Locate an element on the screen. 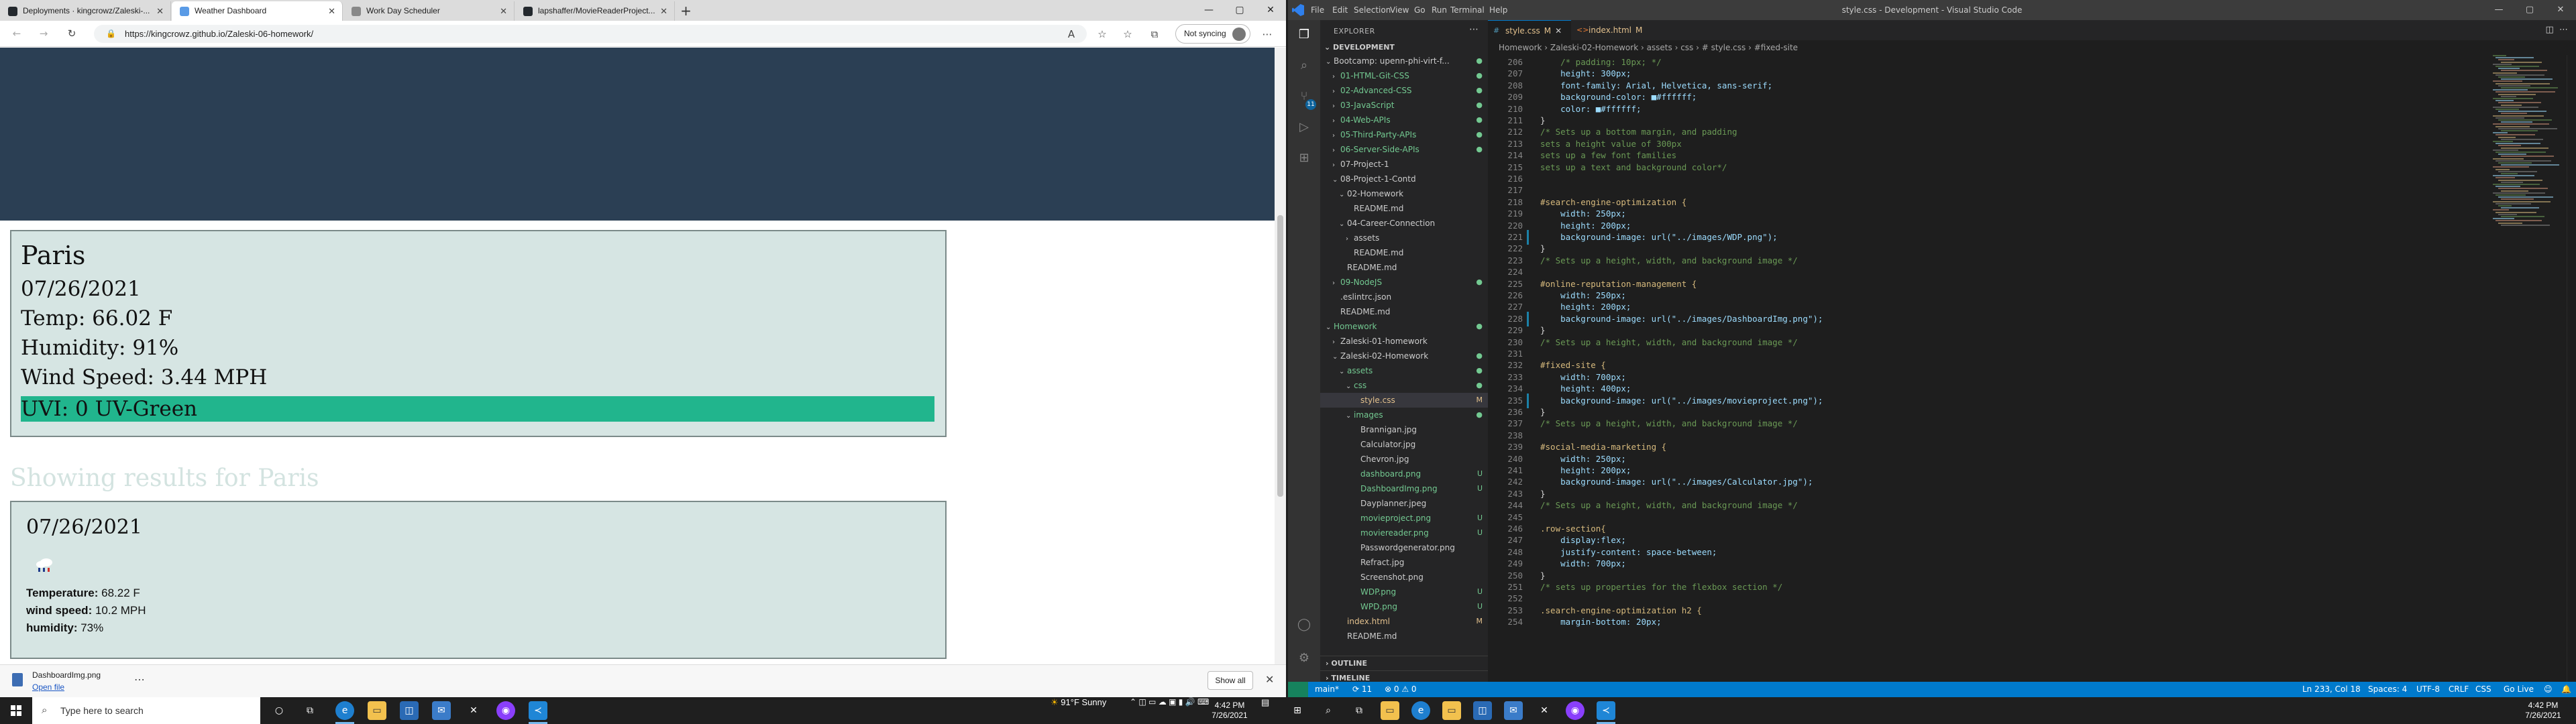  tree-item: › 06-Server-Side-APIs ● is located at coordinates (1404, 149).